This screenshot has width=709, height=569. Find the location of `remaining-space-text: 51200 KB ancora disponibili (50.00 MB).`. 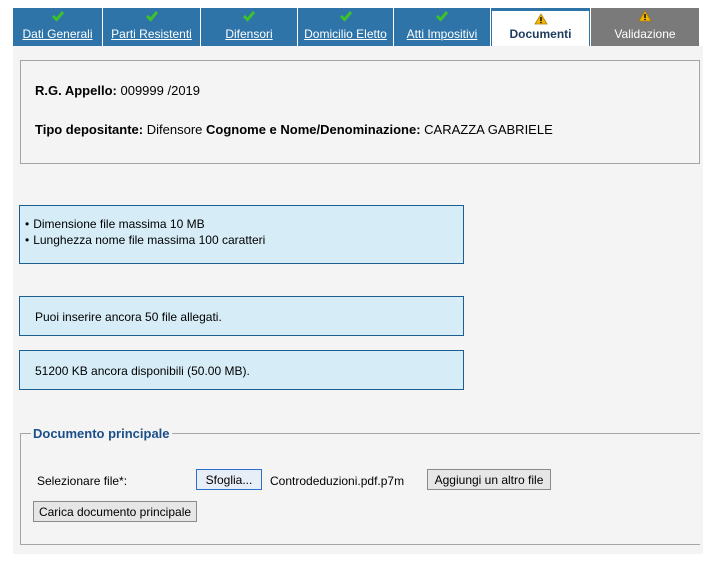

remaining-space-text: 51200 KB ancora disponibili (50.00 MB). is located at coordinates (142, 371).